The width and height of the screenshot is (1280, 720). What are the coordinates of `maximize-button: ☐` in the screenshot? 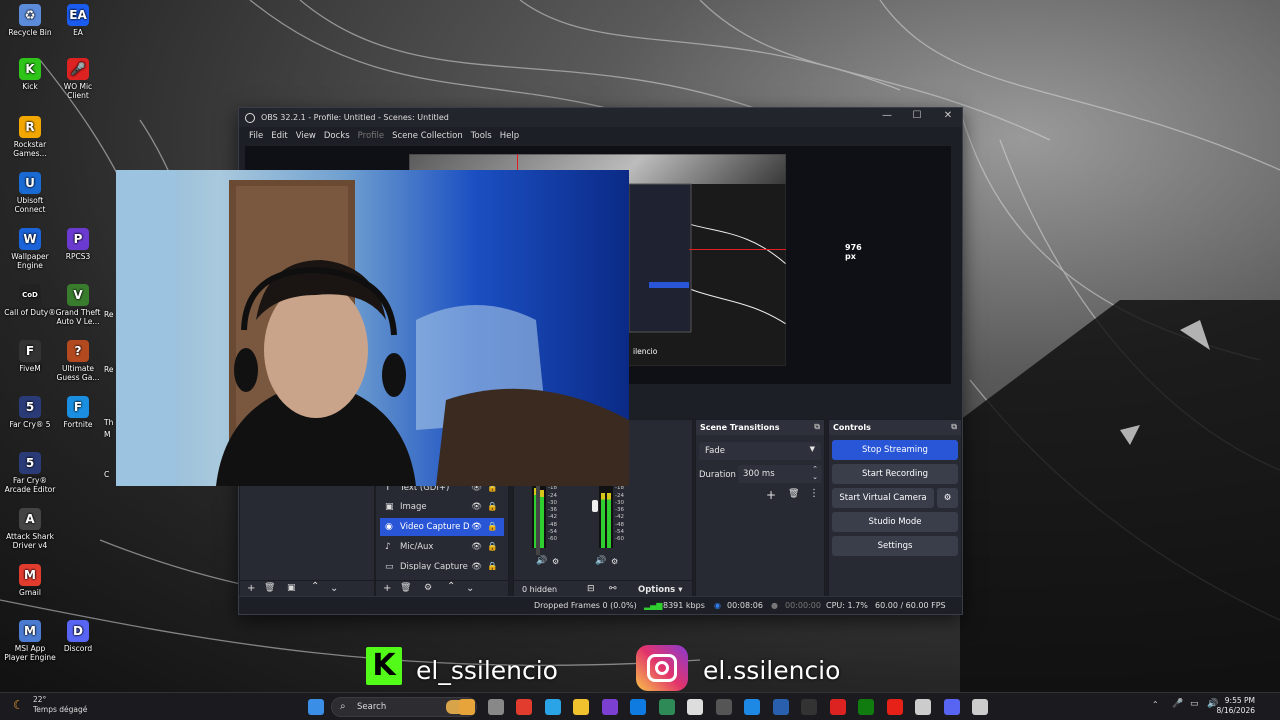 It's located at (917, 115).